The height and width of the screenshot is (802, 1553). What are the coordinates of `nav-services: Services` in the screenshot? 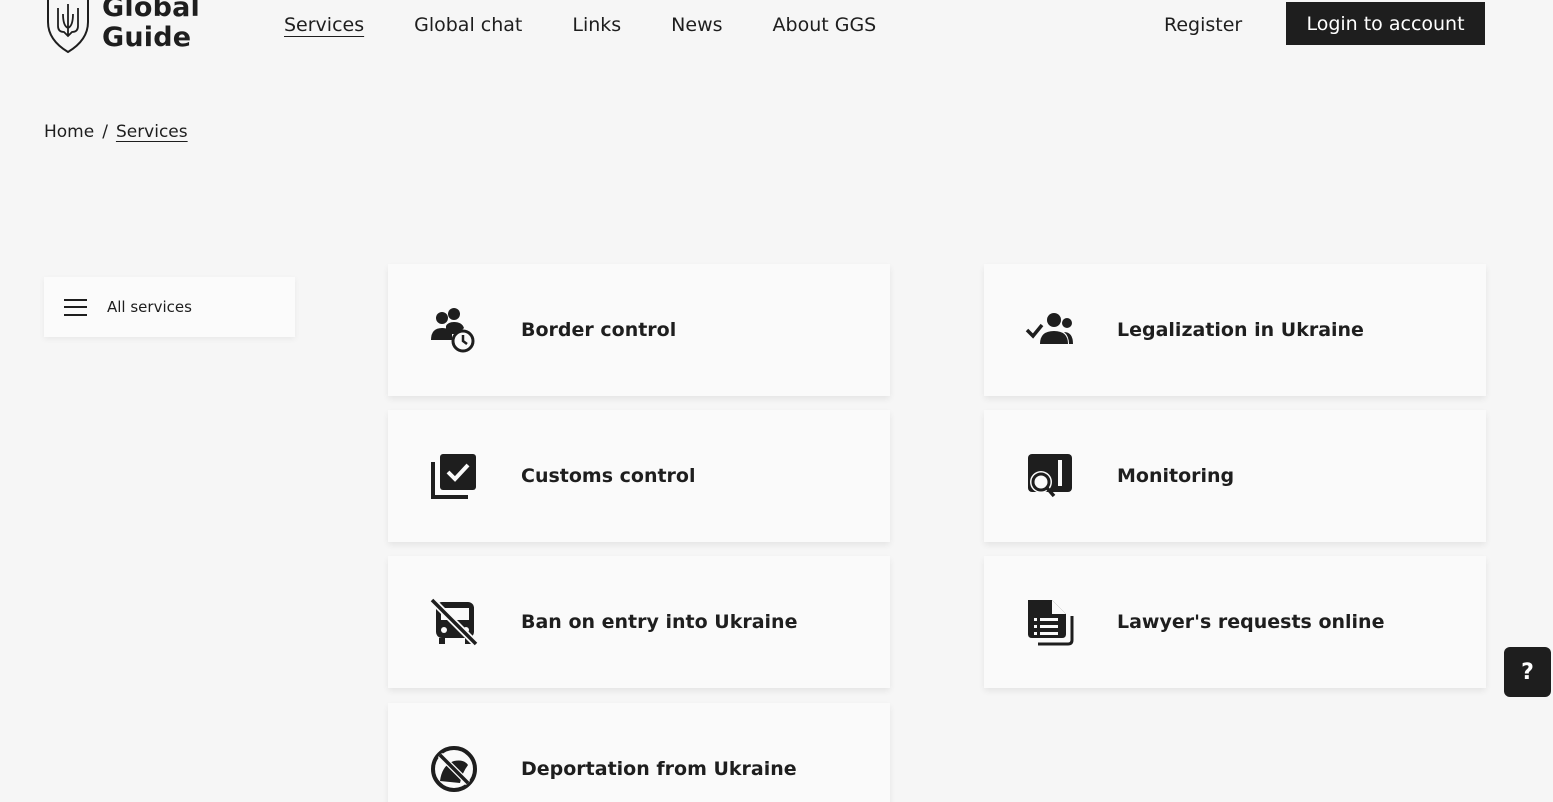 It's located at (324, 25).